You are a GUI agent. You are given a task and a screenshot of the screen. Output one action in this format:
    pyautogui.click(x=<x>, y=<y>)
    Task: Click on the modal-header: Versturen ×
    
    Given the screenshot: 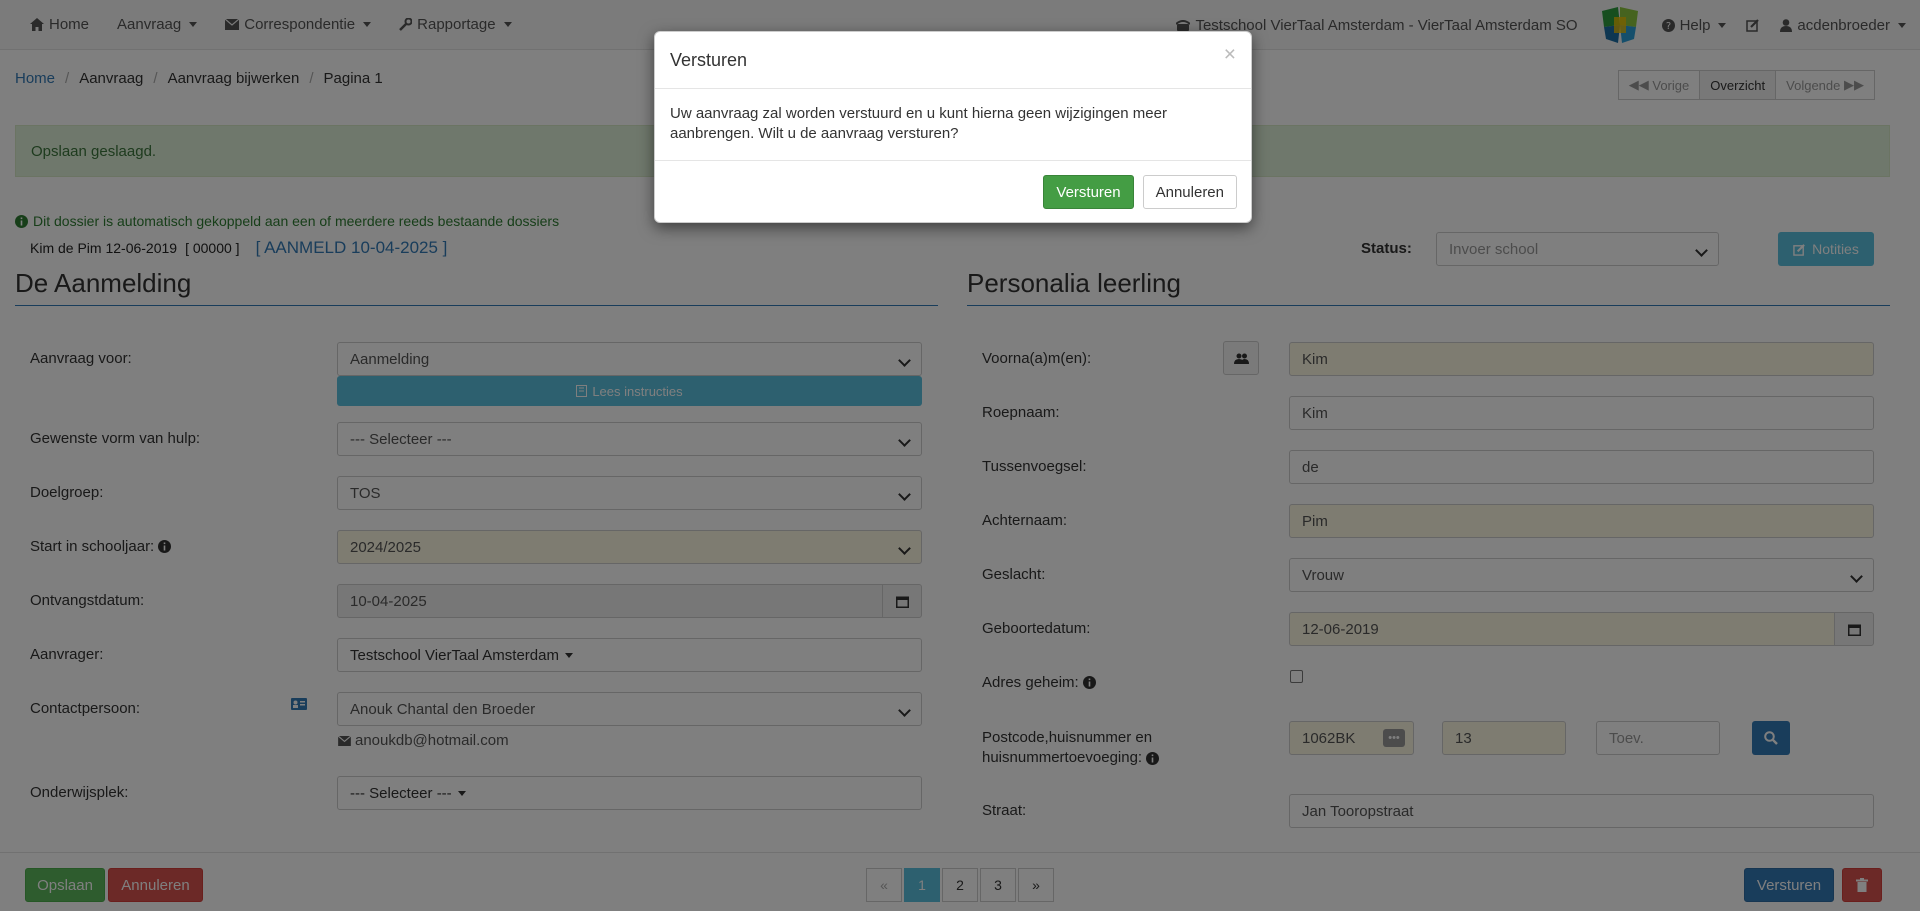 What is the action you would take?
    pyautogui.click(x=953, y=60)
    